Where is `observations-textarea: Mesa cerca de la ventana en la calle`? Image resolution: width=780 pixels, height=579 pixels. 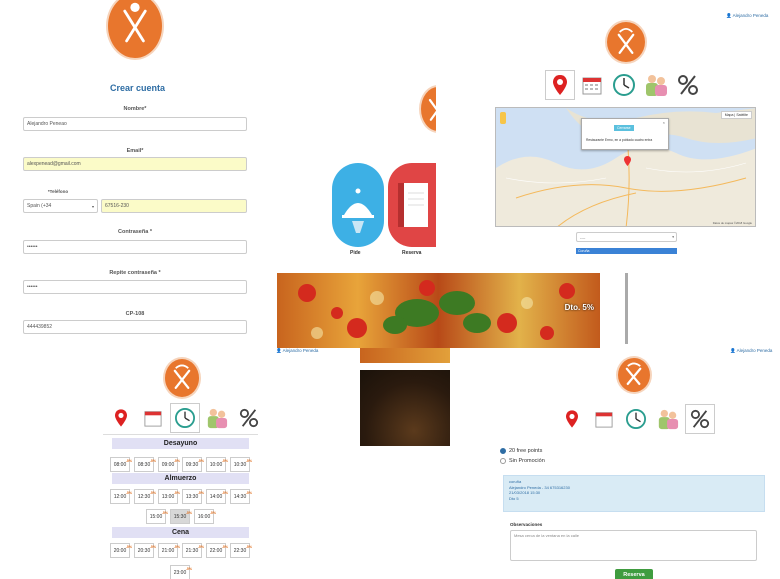
observations-textarea: Mesa cerca de la ventana en la calle is located at coordinates (633, 545).